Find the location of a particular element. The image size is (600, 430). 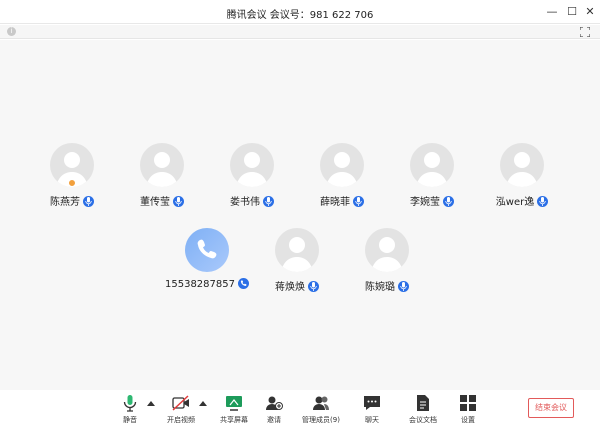

participant-name: 薛晓菲 is located at coordinates (335, 202).